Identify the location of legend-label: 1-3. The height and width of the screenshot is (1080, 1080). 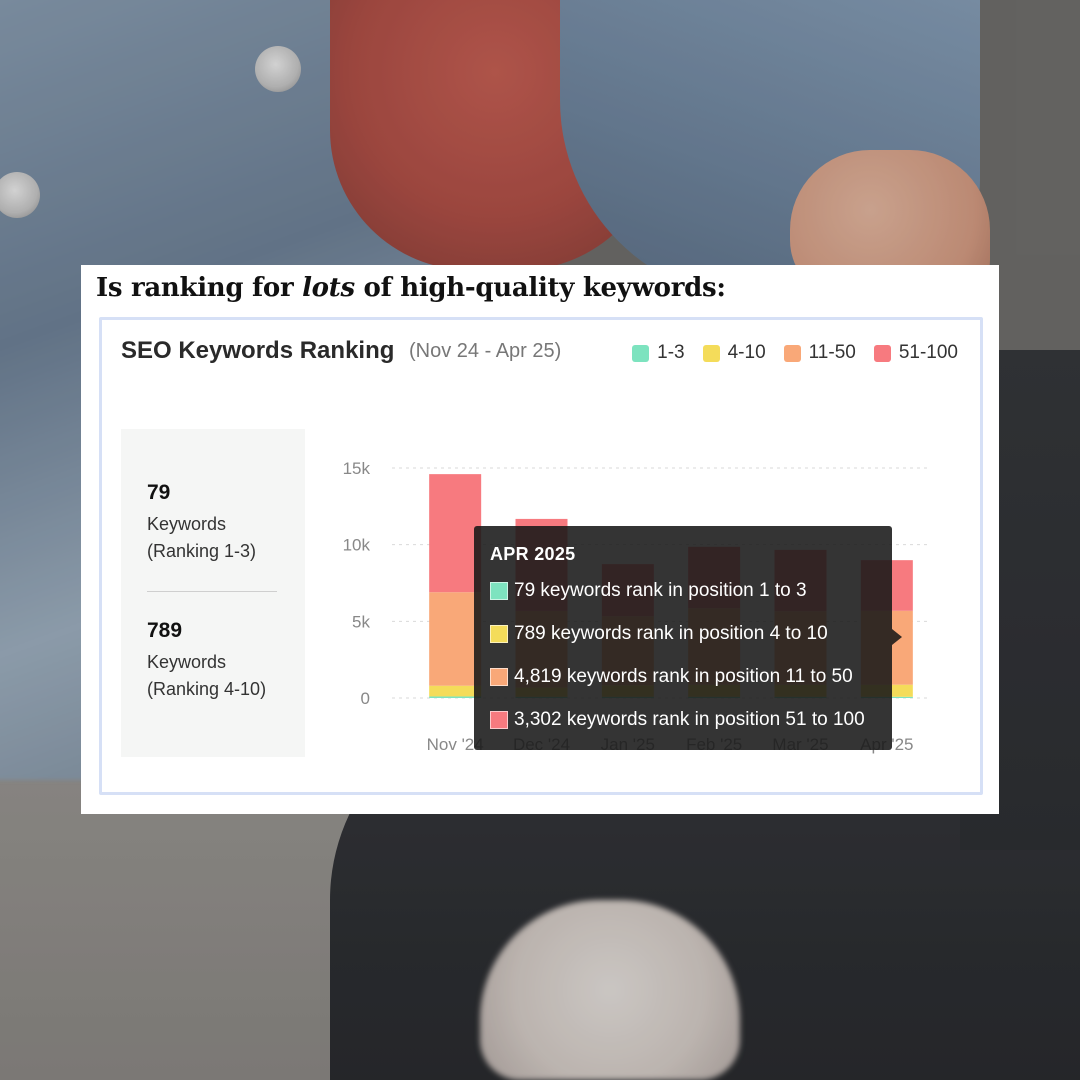
(671, 352).